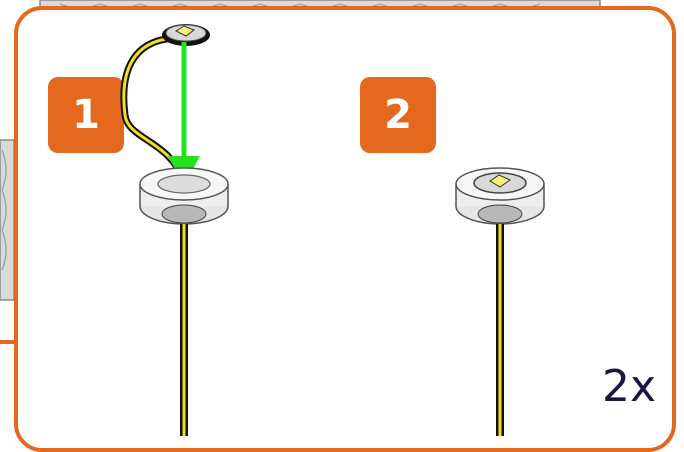  What do you see at coordinates (500, 301) in the screenshot?
I see `step-2-illustration` at bounding box center [500, 301].